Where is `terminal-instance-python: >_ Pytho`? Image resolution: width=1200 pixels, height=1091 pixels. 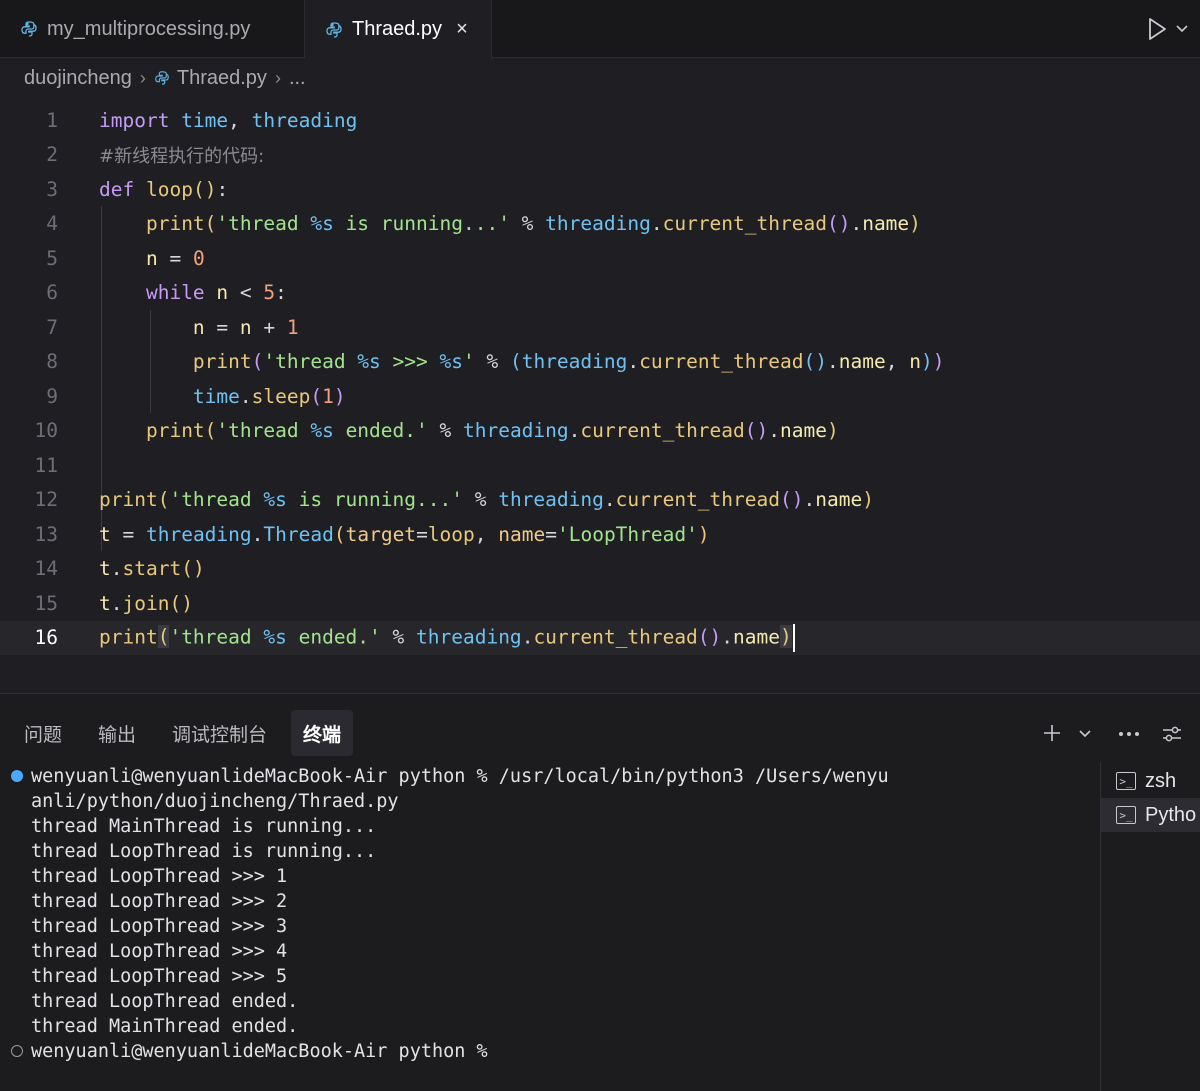 terminal-instance-python: >_ Pytho is located at coordinates (1150, 815).